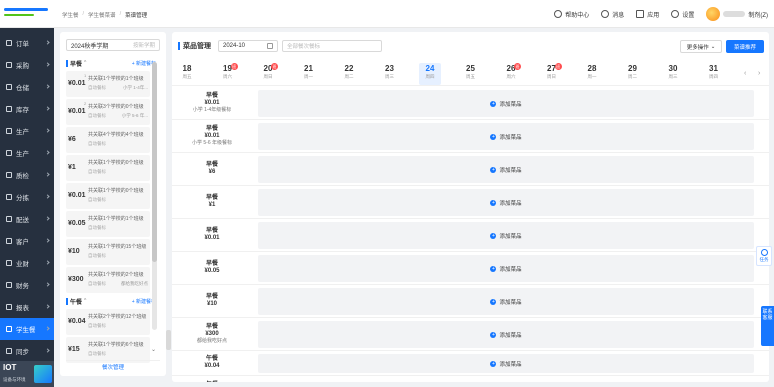 This screenshot has width=774, height=387. I want to click on meal-standard-card: ¥300 共关联1个学校的2个班级 自动餐标 都给我吃好点, so click(108, 280).